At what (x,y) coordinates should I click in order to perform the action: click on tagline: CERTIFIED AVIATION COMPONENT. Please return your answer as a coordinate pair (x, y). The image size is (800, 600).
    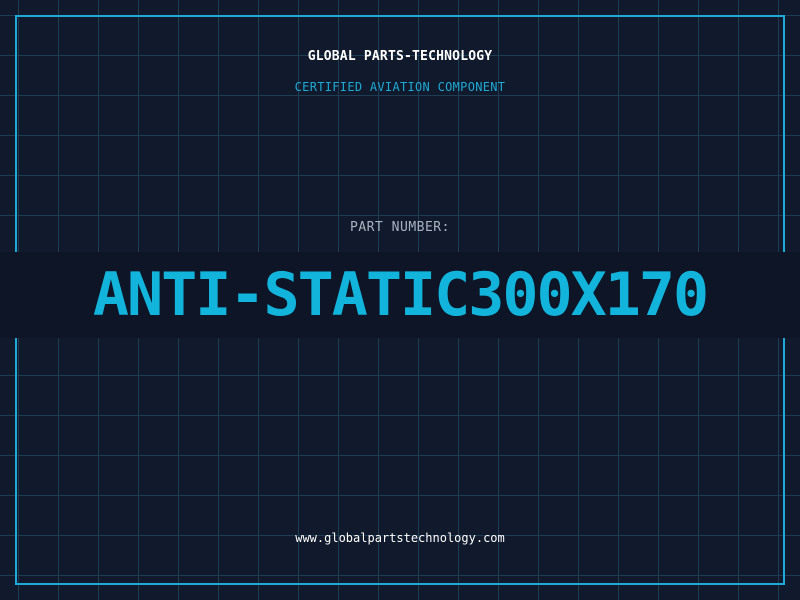
    Looking at the image, I should click on (400, 87).